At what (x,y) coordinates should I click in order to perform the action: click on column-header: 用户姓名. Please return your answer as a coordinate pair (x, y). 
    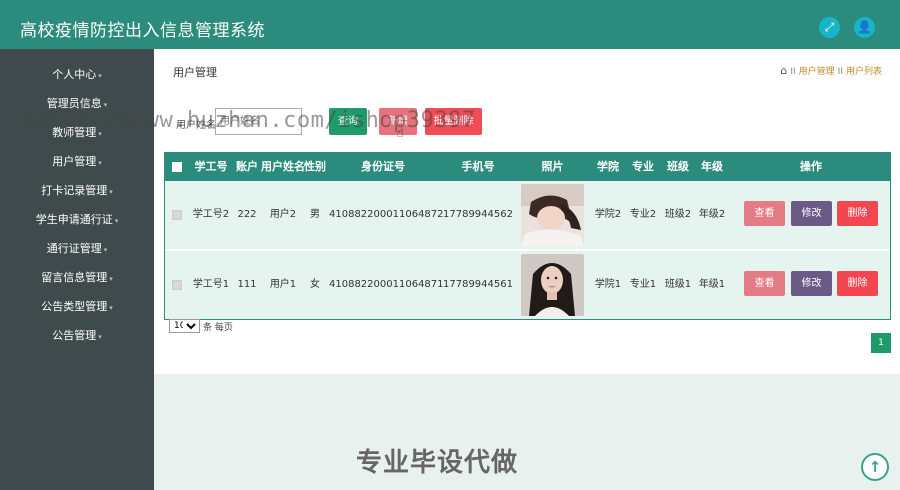
    Looking at the image, I should click on (283, 166).